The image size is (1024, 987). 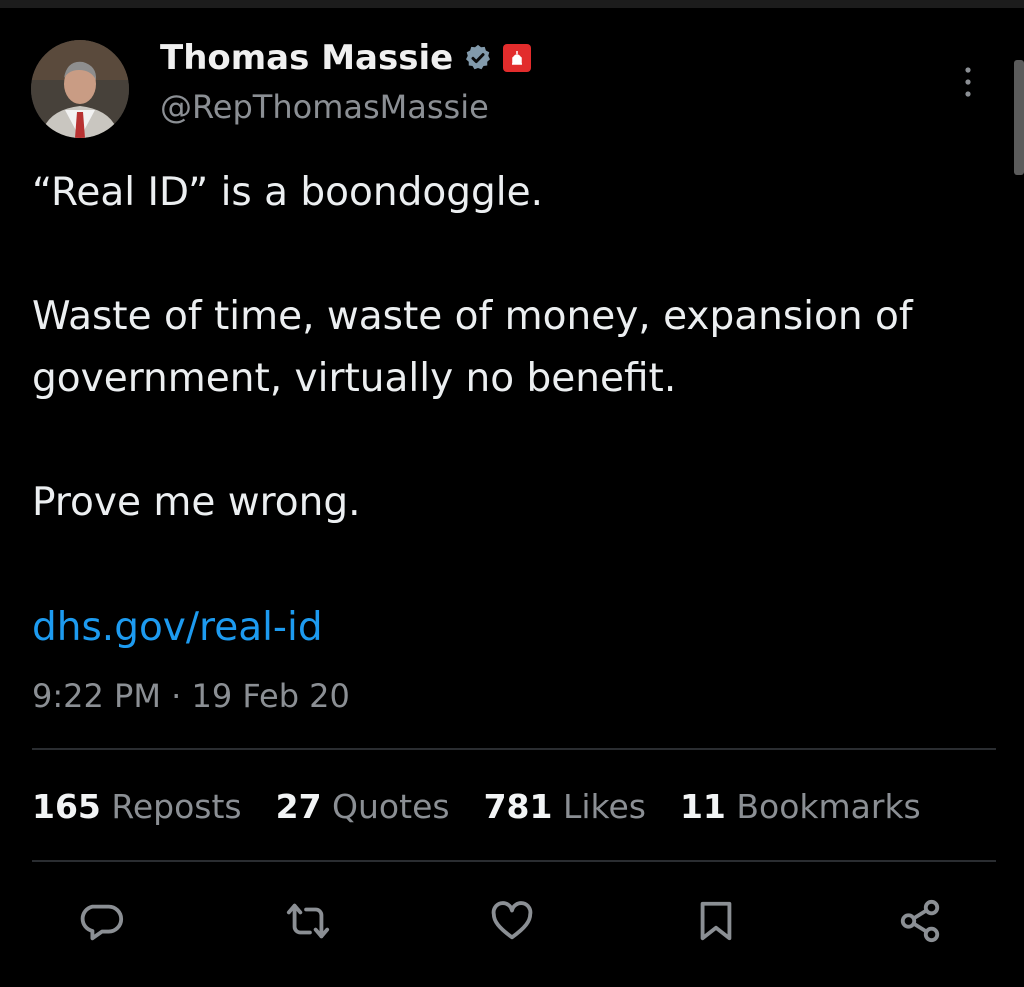 I want to click on reply-button, so click(x=102, y=921).